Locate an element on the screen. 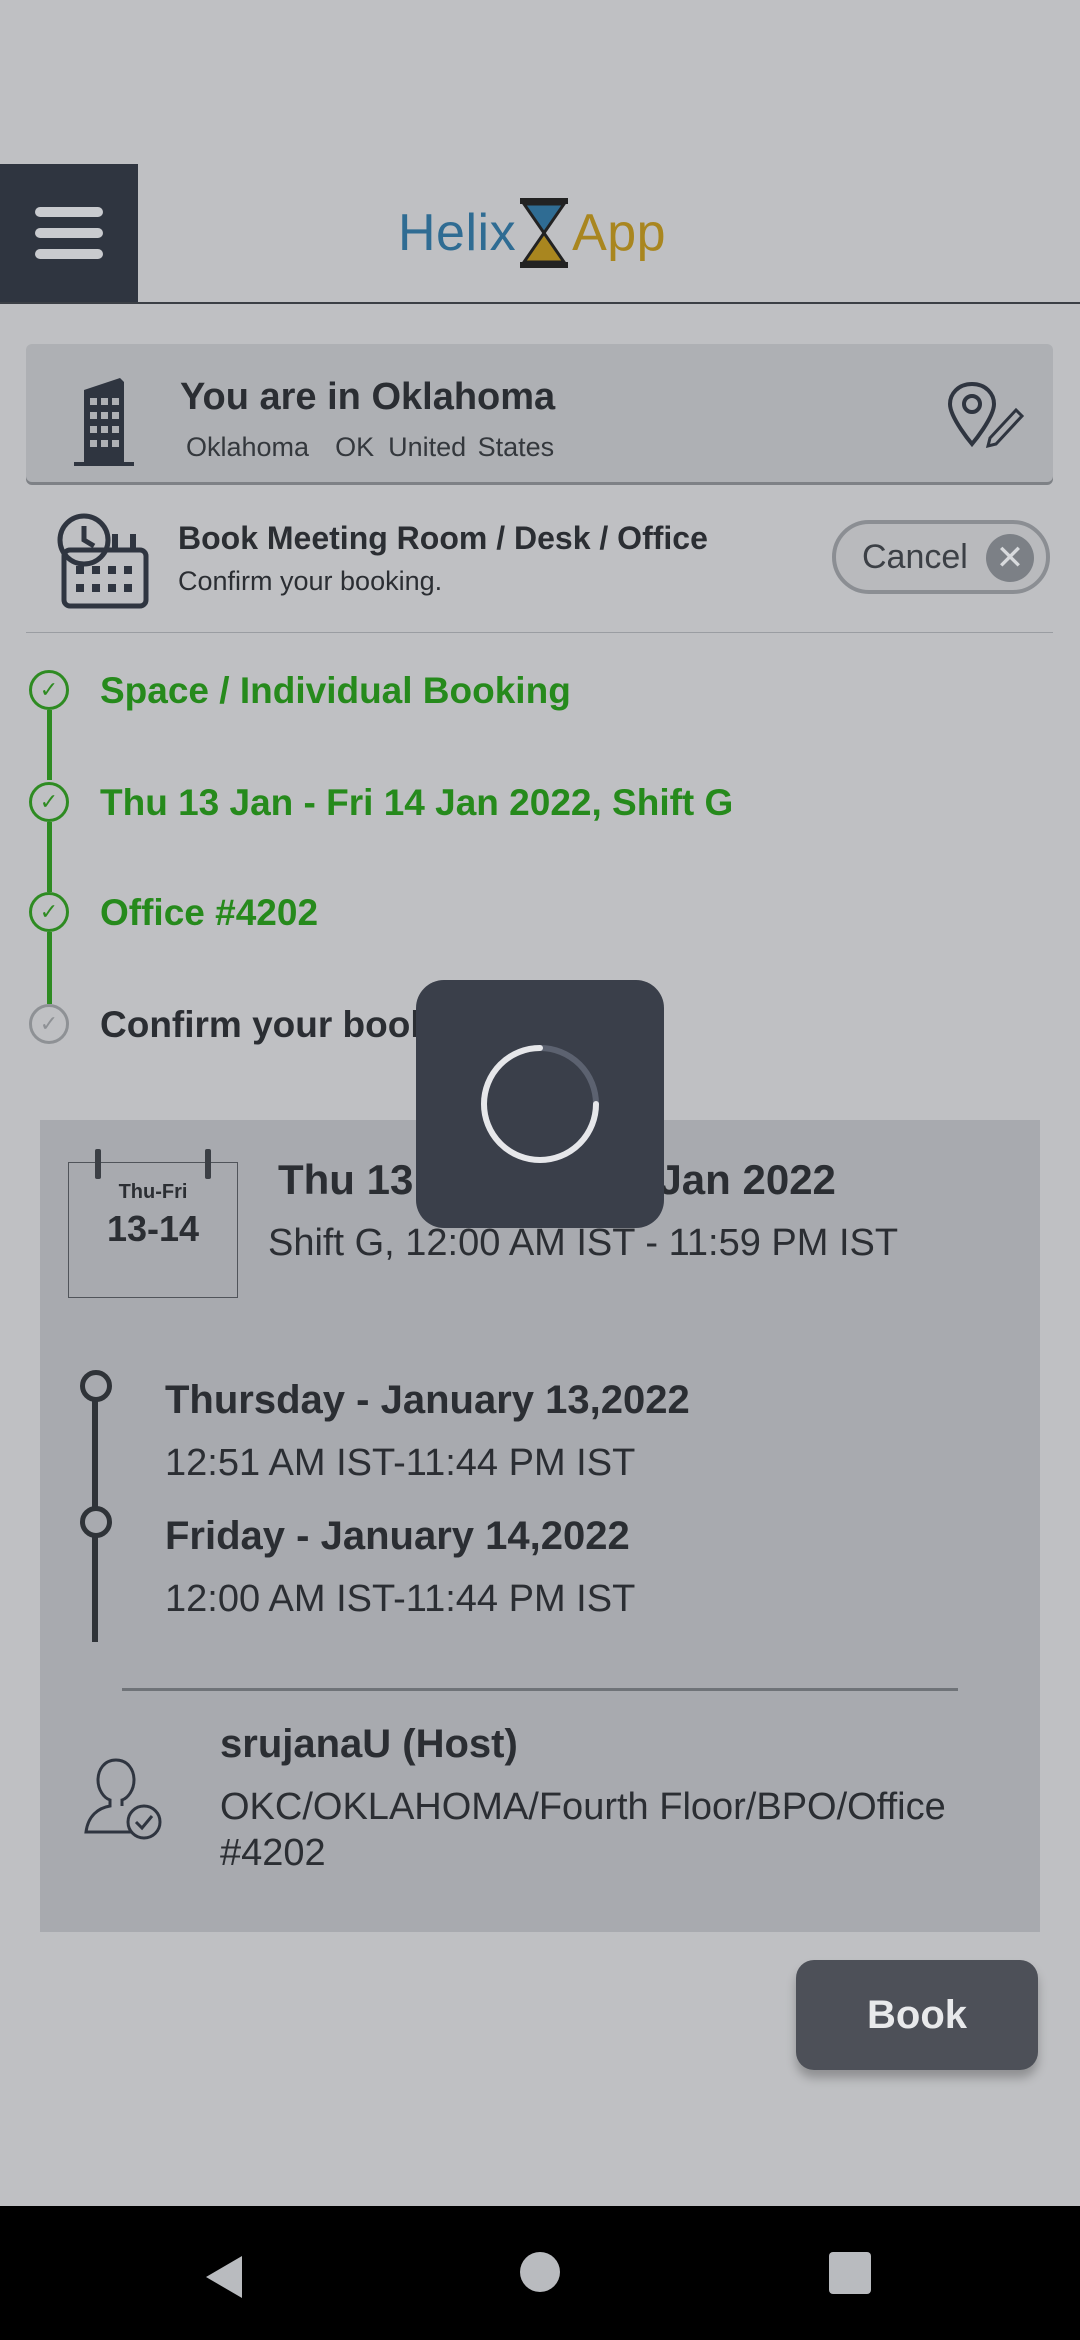 This screenshot has width=1080, height=2340. back-icon is located at coordinates (224, 2277).